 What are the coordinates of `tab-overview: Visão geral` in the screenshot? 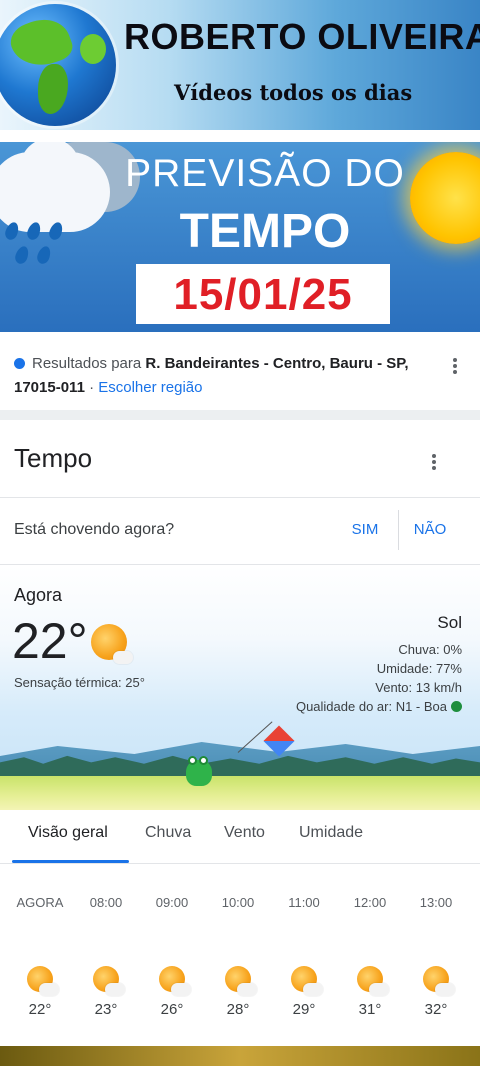 It's located at (68, 833).